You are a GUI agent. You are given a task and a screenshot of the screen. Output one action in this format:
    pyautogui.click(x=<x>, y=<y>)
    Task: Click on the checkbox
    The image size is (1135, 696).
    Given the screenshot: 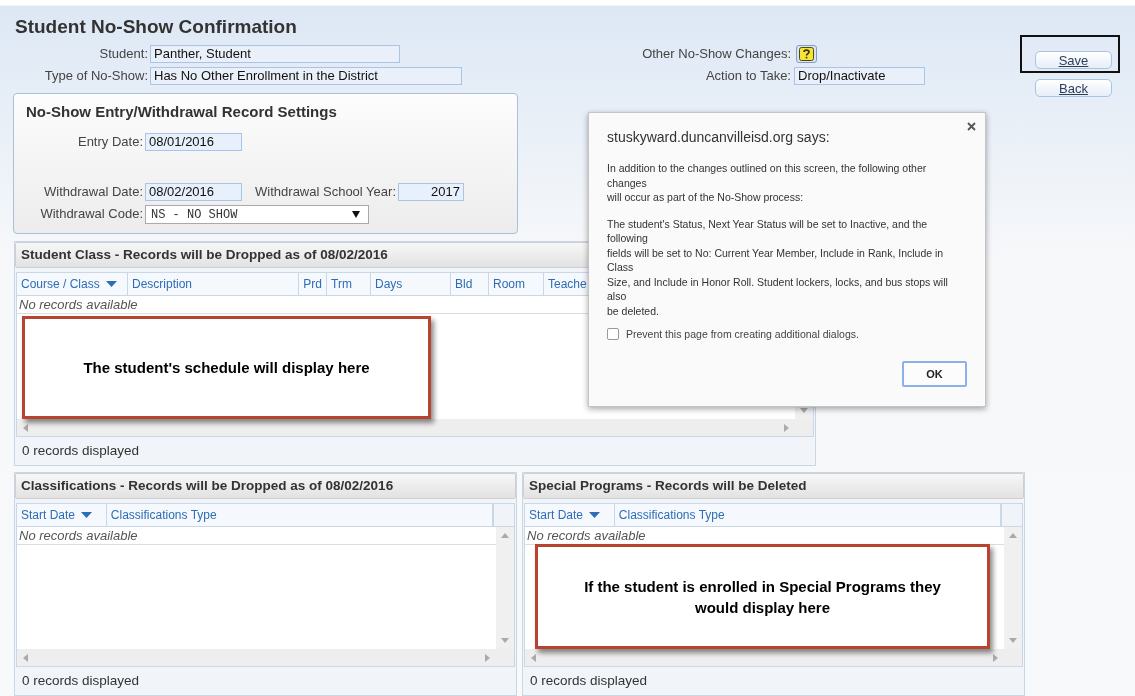 What is the action you would take?
    pyautogui.click(x=613, y=334)
    